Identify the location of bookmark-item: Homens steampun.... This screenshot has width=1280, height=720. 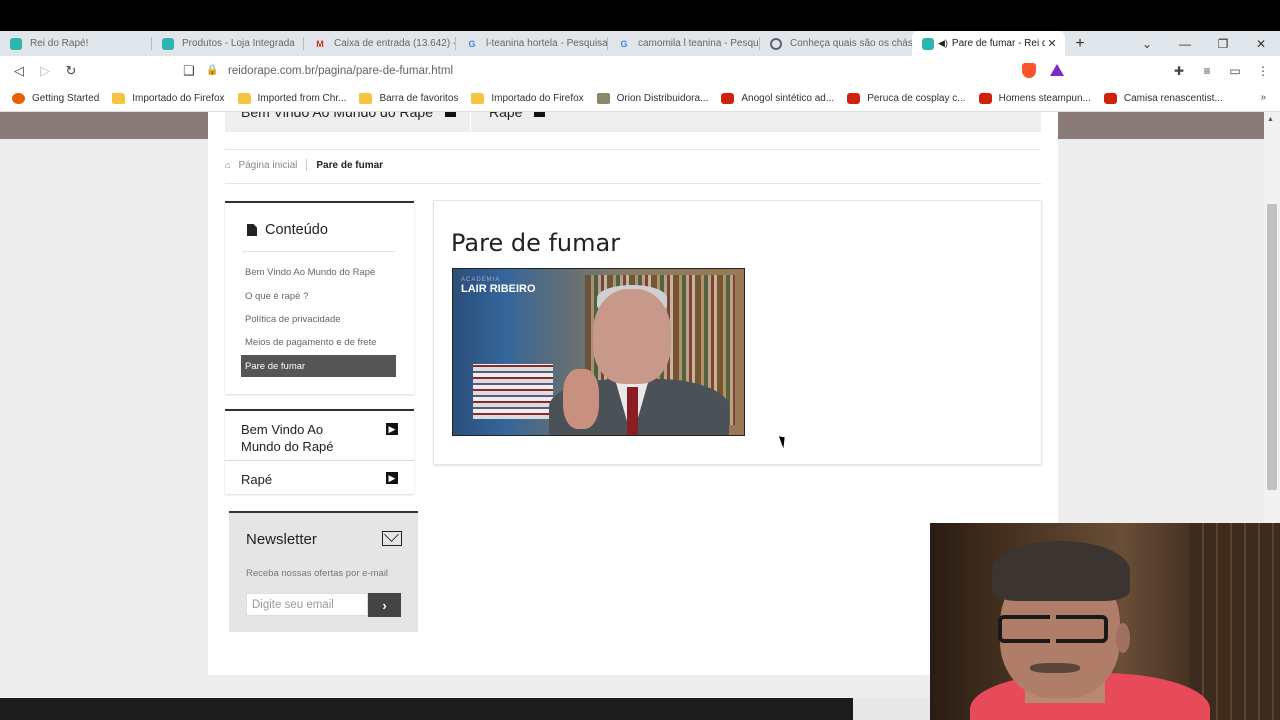
(1034, 98).